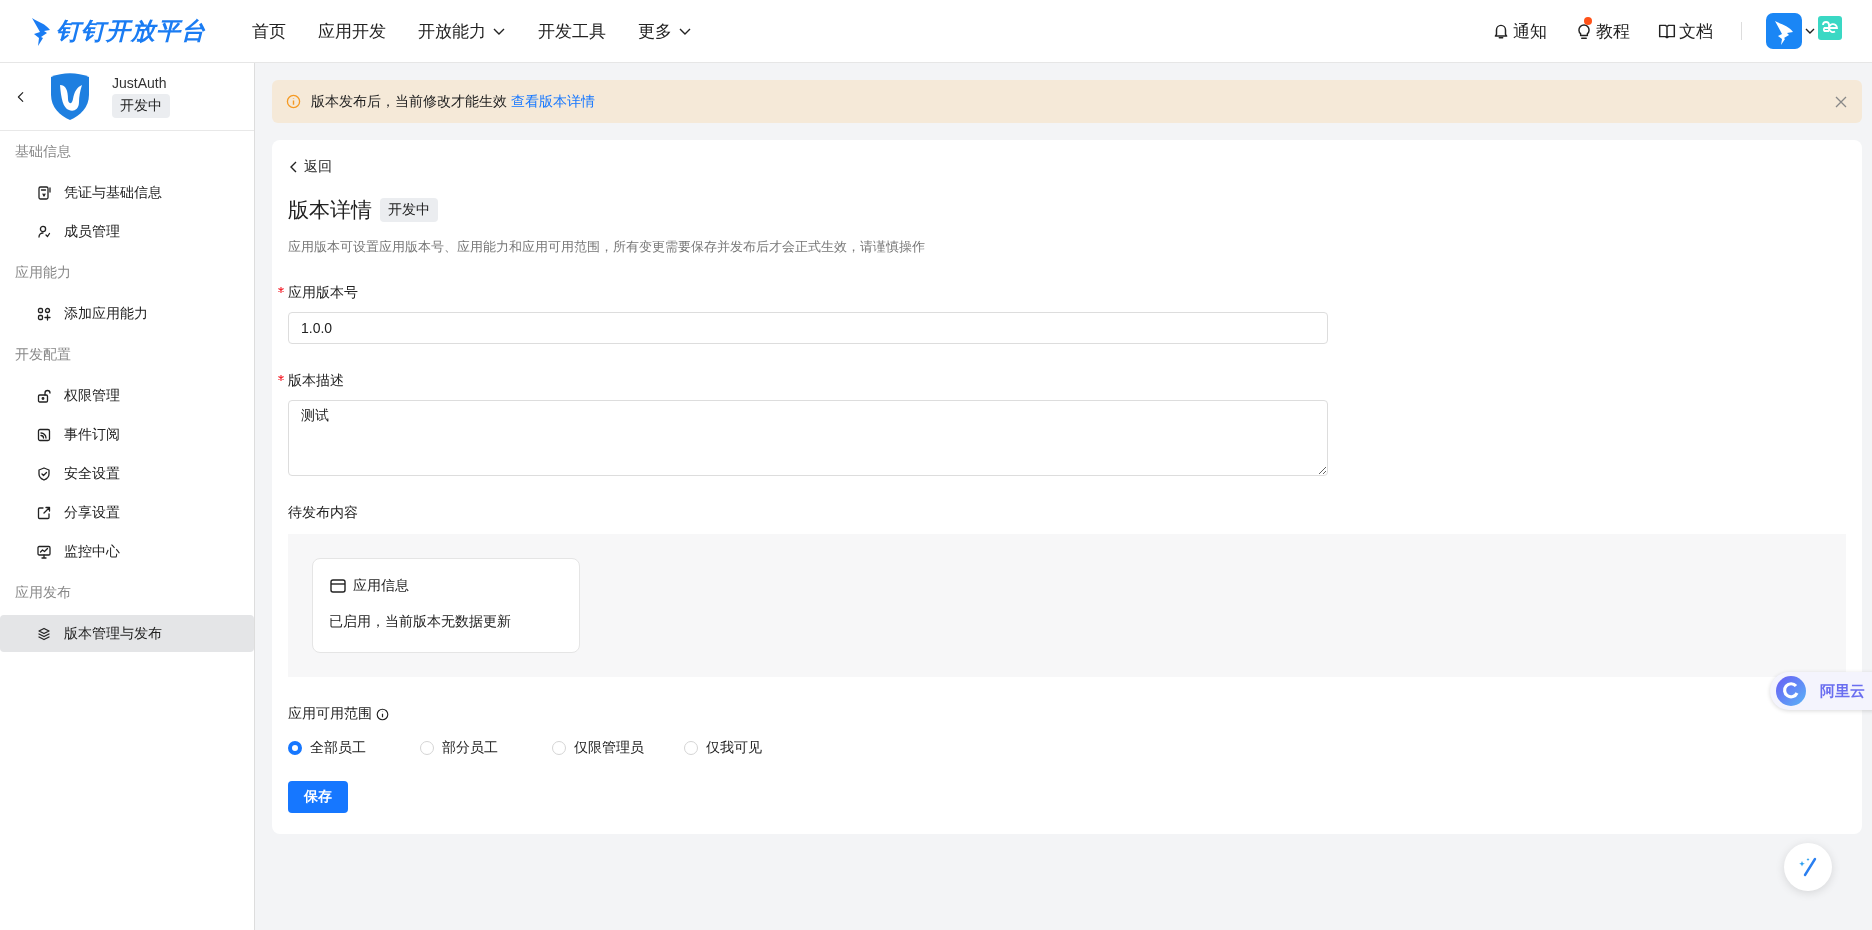 Image resolution: width=1872 pixels, height=930 pixels. What do you see at coordinates (409, 100) in the screenshot?
I see `alert-message: 版本发布后，当前修改才能生效` at bounding box center [409, 100].